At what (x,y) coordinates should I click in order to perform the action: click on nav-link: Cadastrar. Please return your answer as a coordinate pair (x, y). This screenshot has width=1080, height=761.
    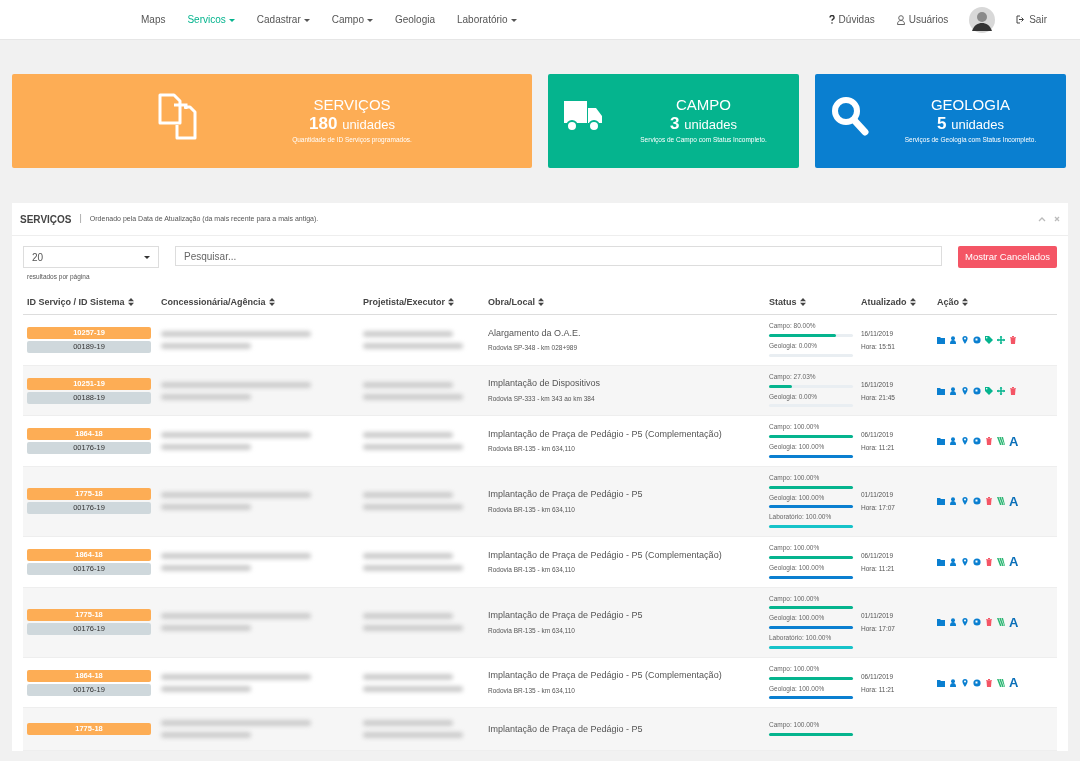
    Looking at the image, I should click on (283, 19).